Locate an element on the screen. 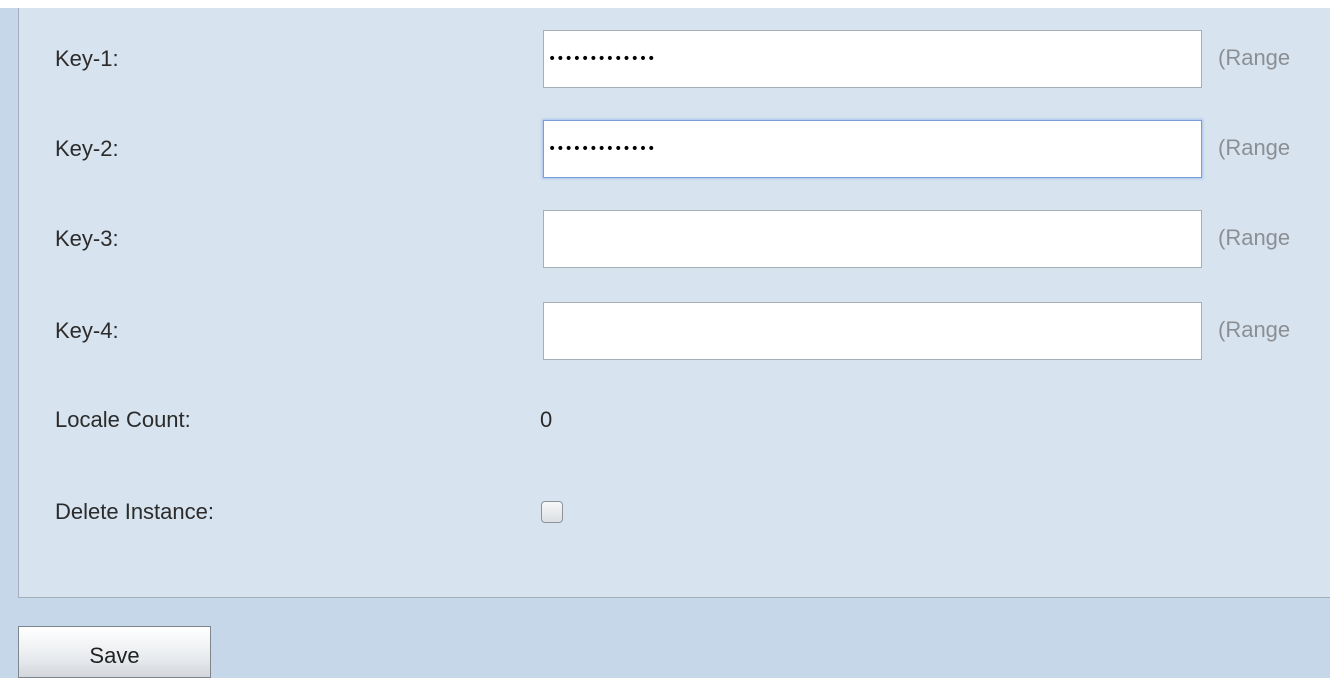  key-3-range-hint: (Range is located at coordinates (1254, 237).